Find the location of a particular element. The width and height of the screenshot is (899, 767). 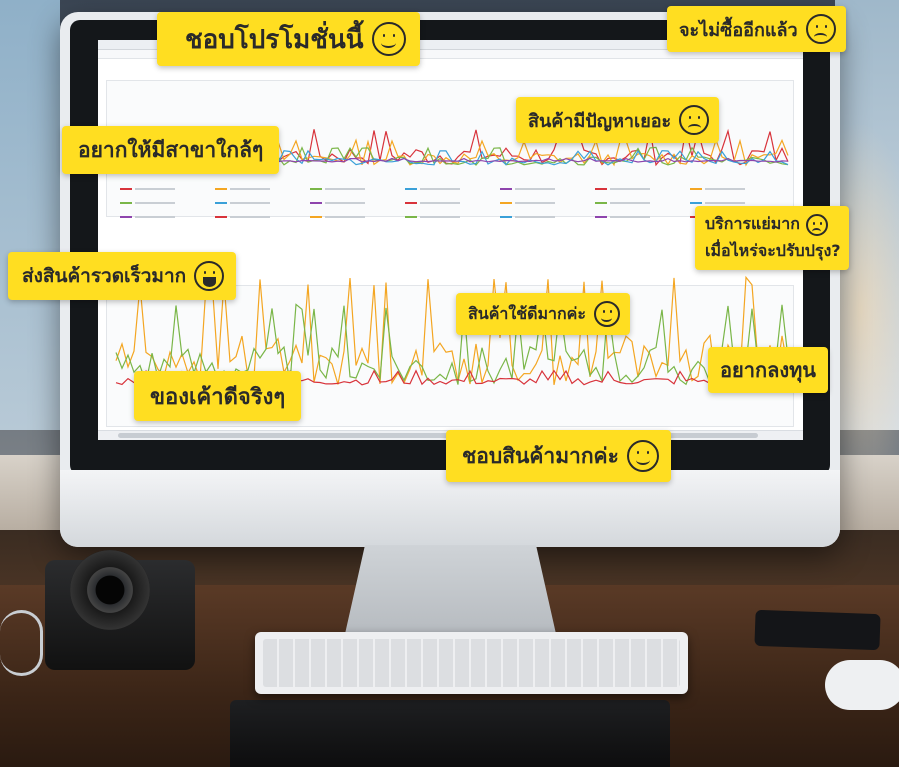

keyboard is located at coordinates (471, 663).